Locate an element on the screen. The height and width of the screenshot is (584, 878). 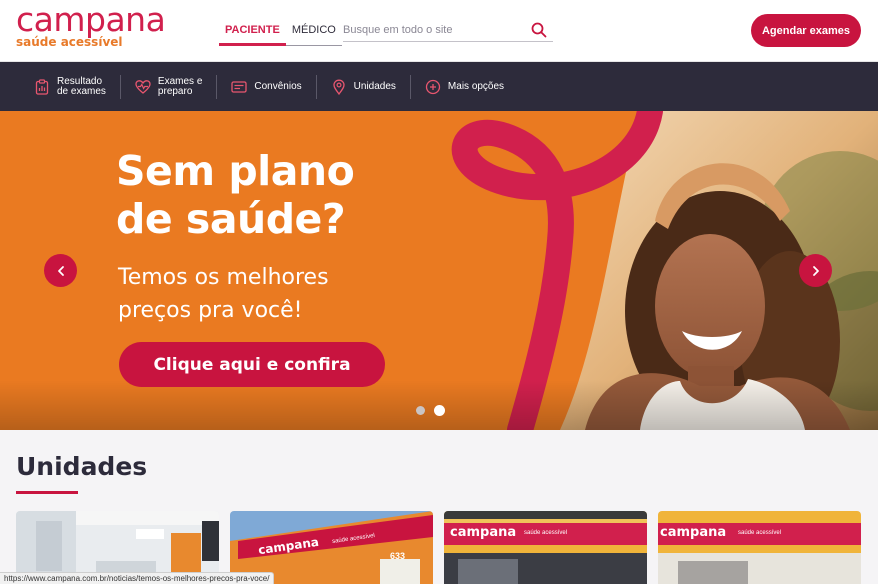
nav-label: Mais opções is located at coordinates (476, 86).